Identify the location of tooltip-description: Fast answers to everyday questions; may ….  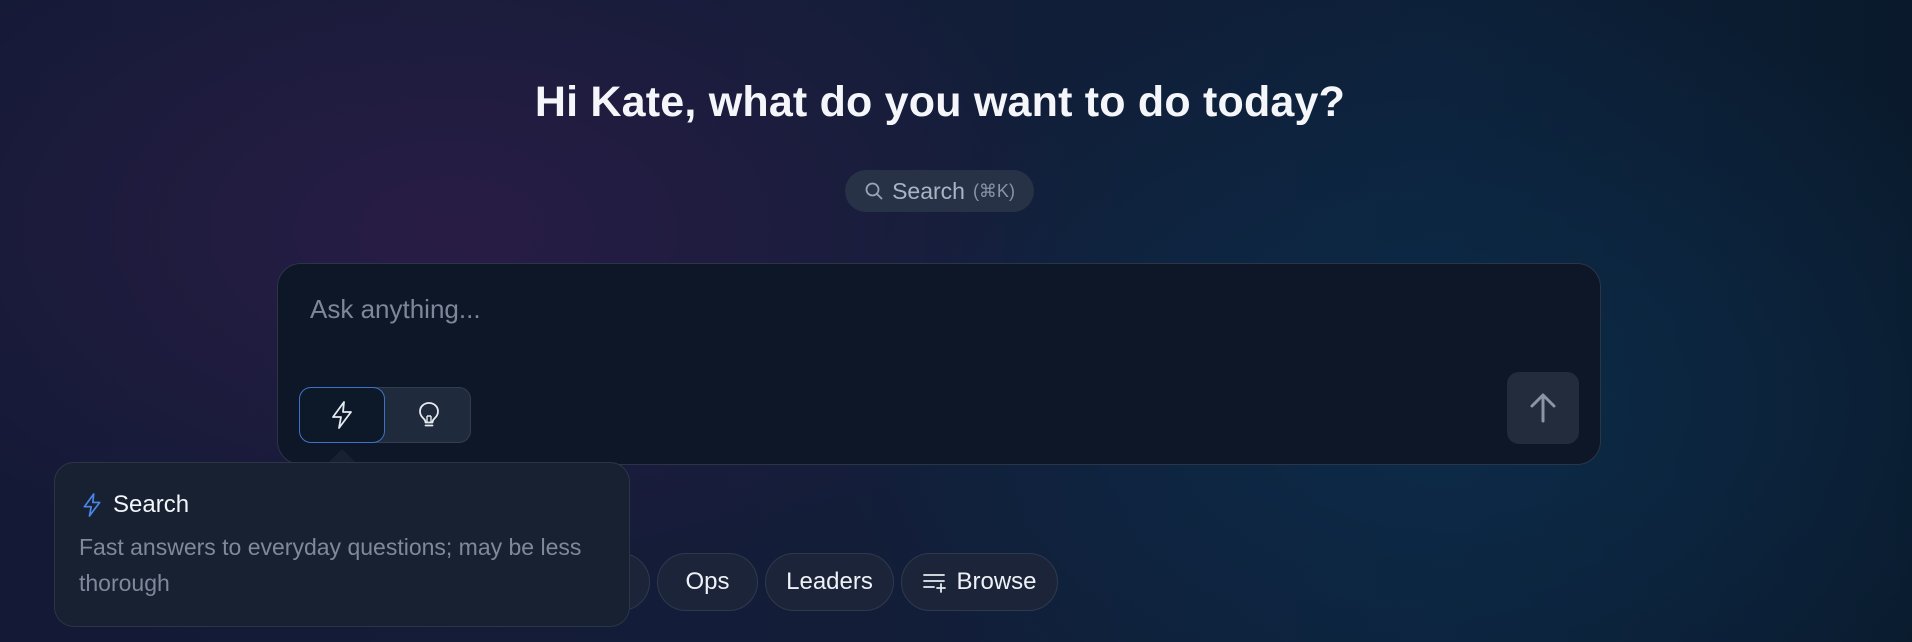
(330, 565).